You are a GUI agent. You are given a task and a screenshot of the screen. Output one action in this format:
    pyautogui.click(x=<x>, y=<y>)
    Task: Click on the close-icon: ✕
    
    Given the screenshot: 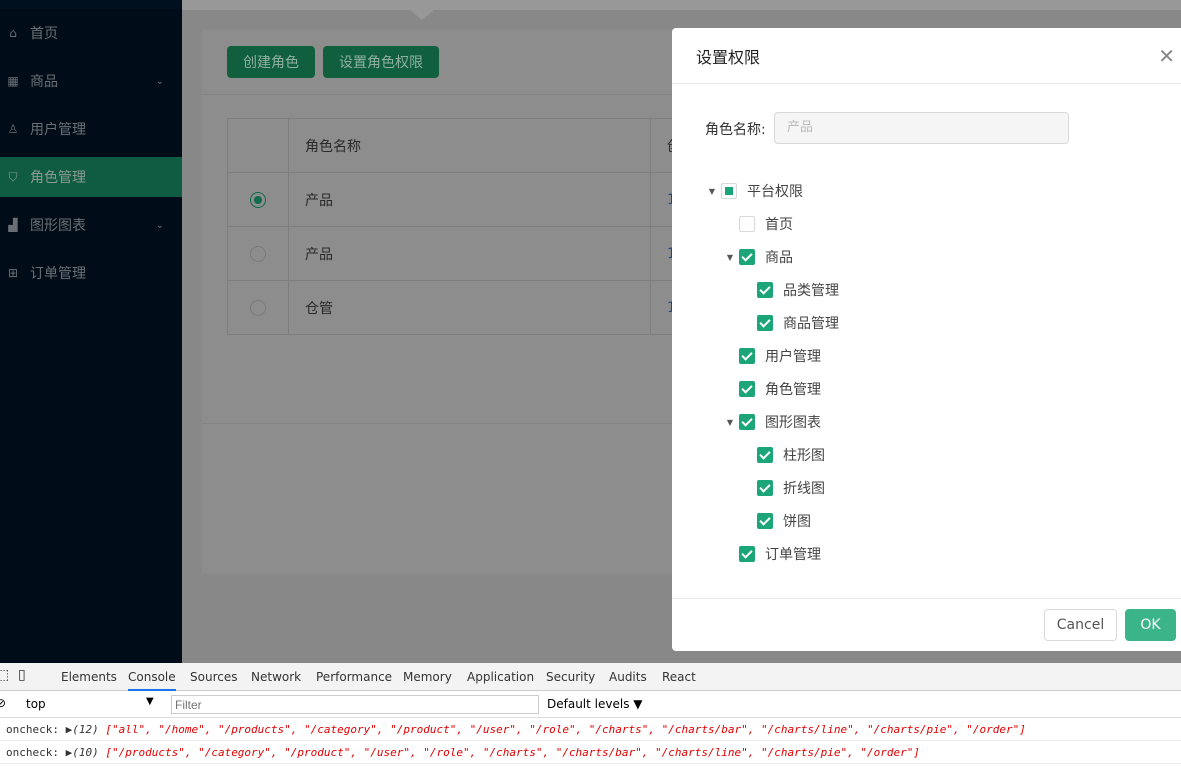 What is the action you would take?
    pyautogui.click(x=1166, y=56)
    